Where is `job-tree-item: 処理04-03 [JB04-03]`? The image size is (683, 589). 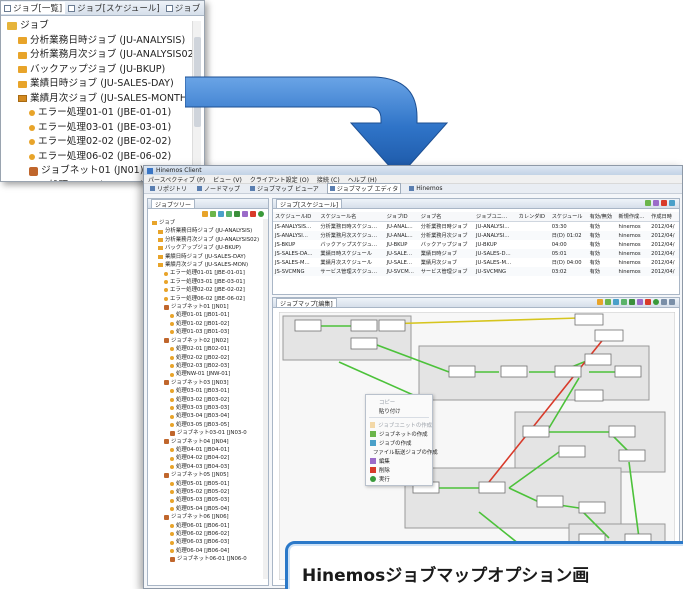
job-tree-item: 処理04-03 [JB04-03] is located at coordinates (210, 467).